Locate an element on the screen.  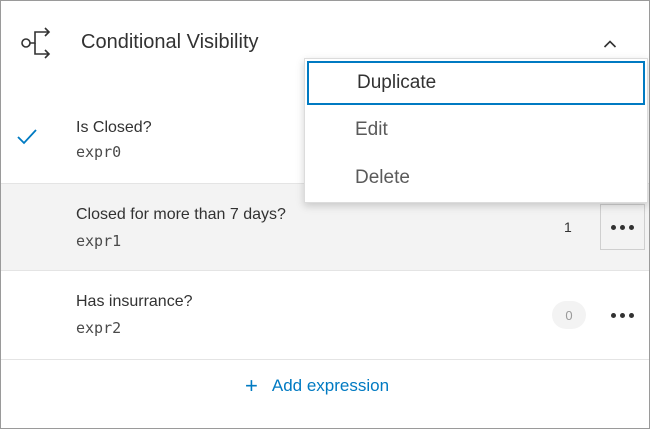
panel-title: Conditional Visibility is located at coordinates (170, 42).